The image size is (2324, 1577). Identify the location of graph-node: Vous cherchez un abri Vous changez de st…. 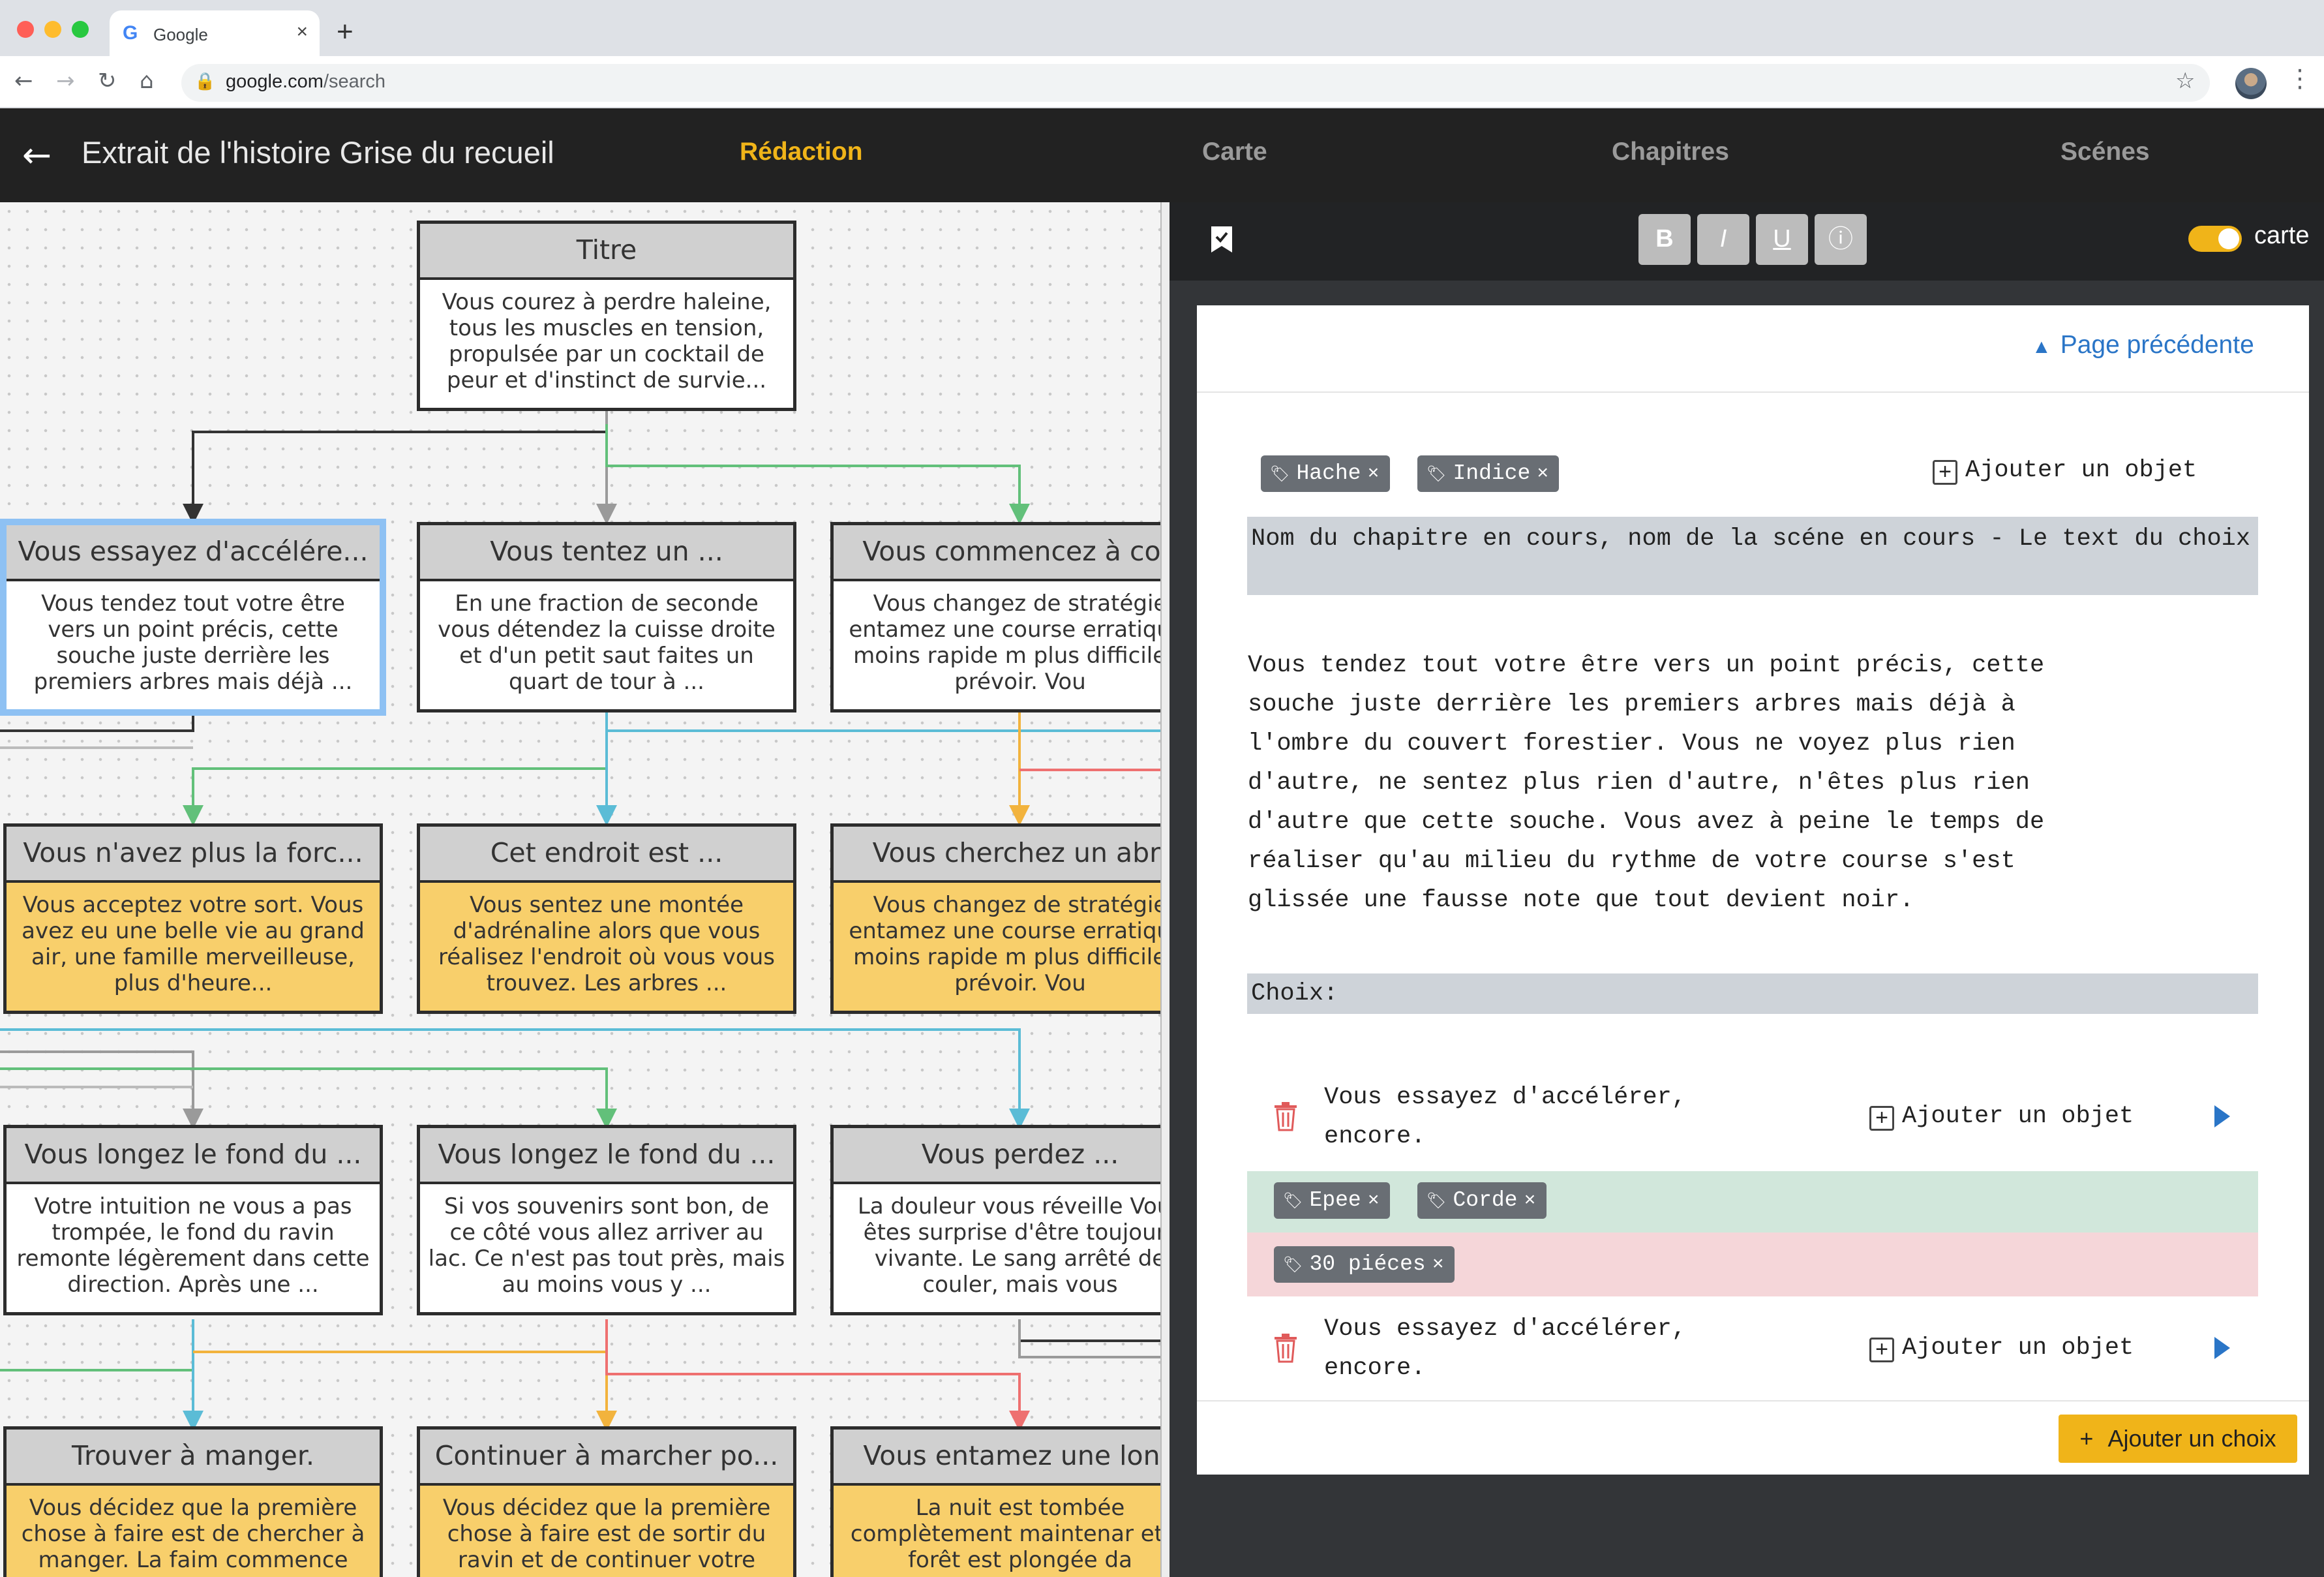
(1020, 918).